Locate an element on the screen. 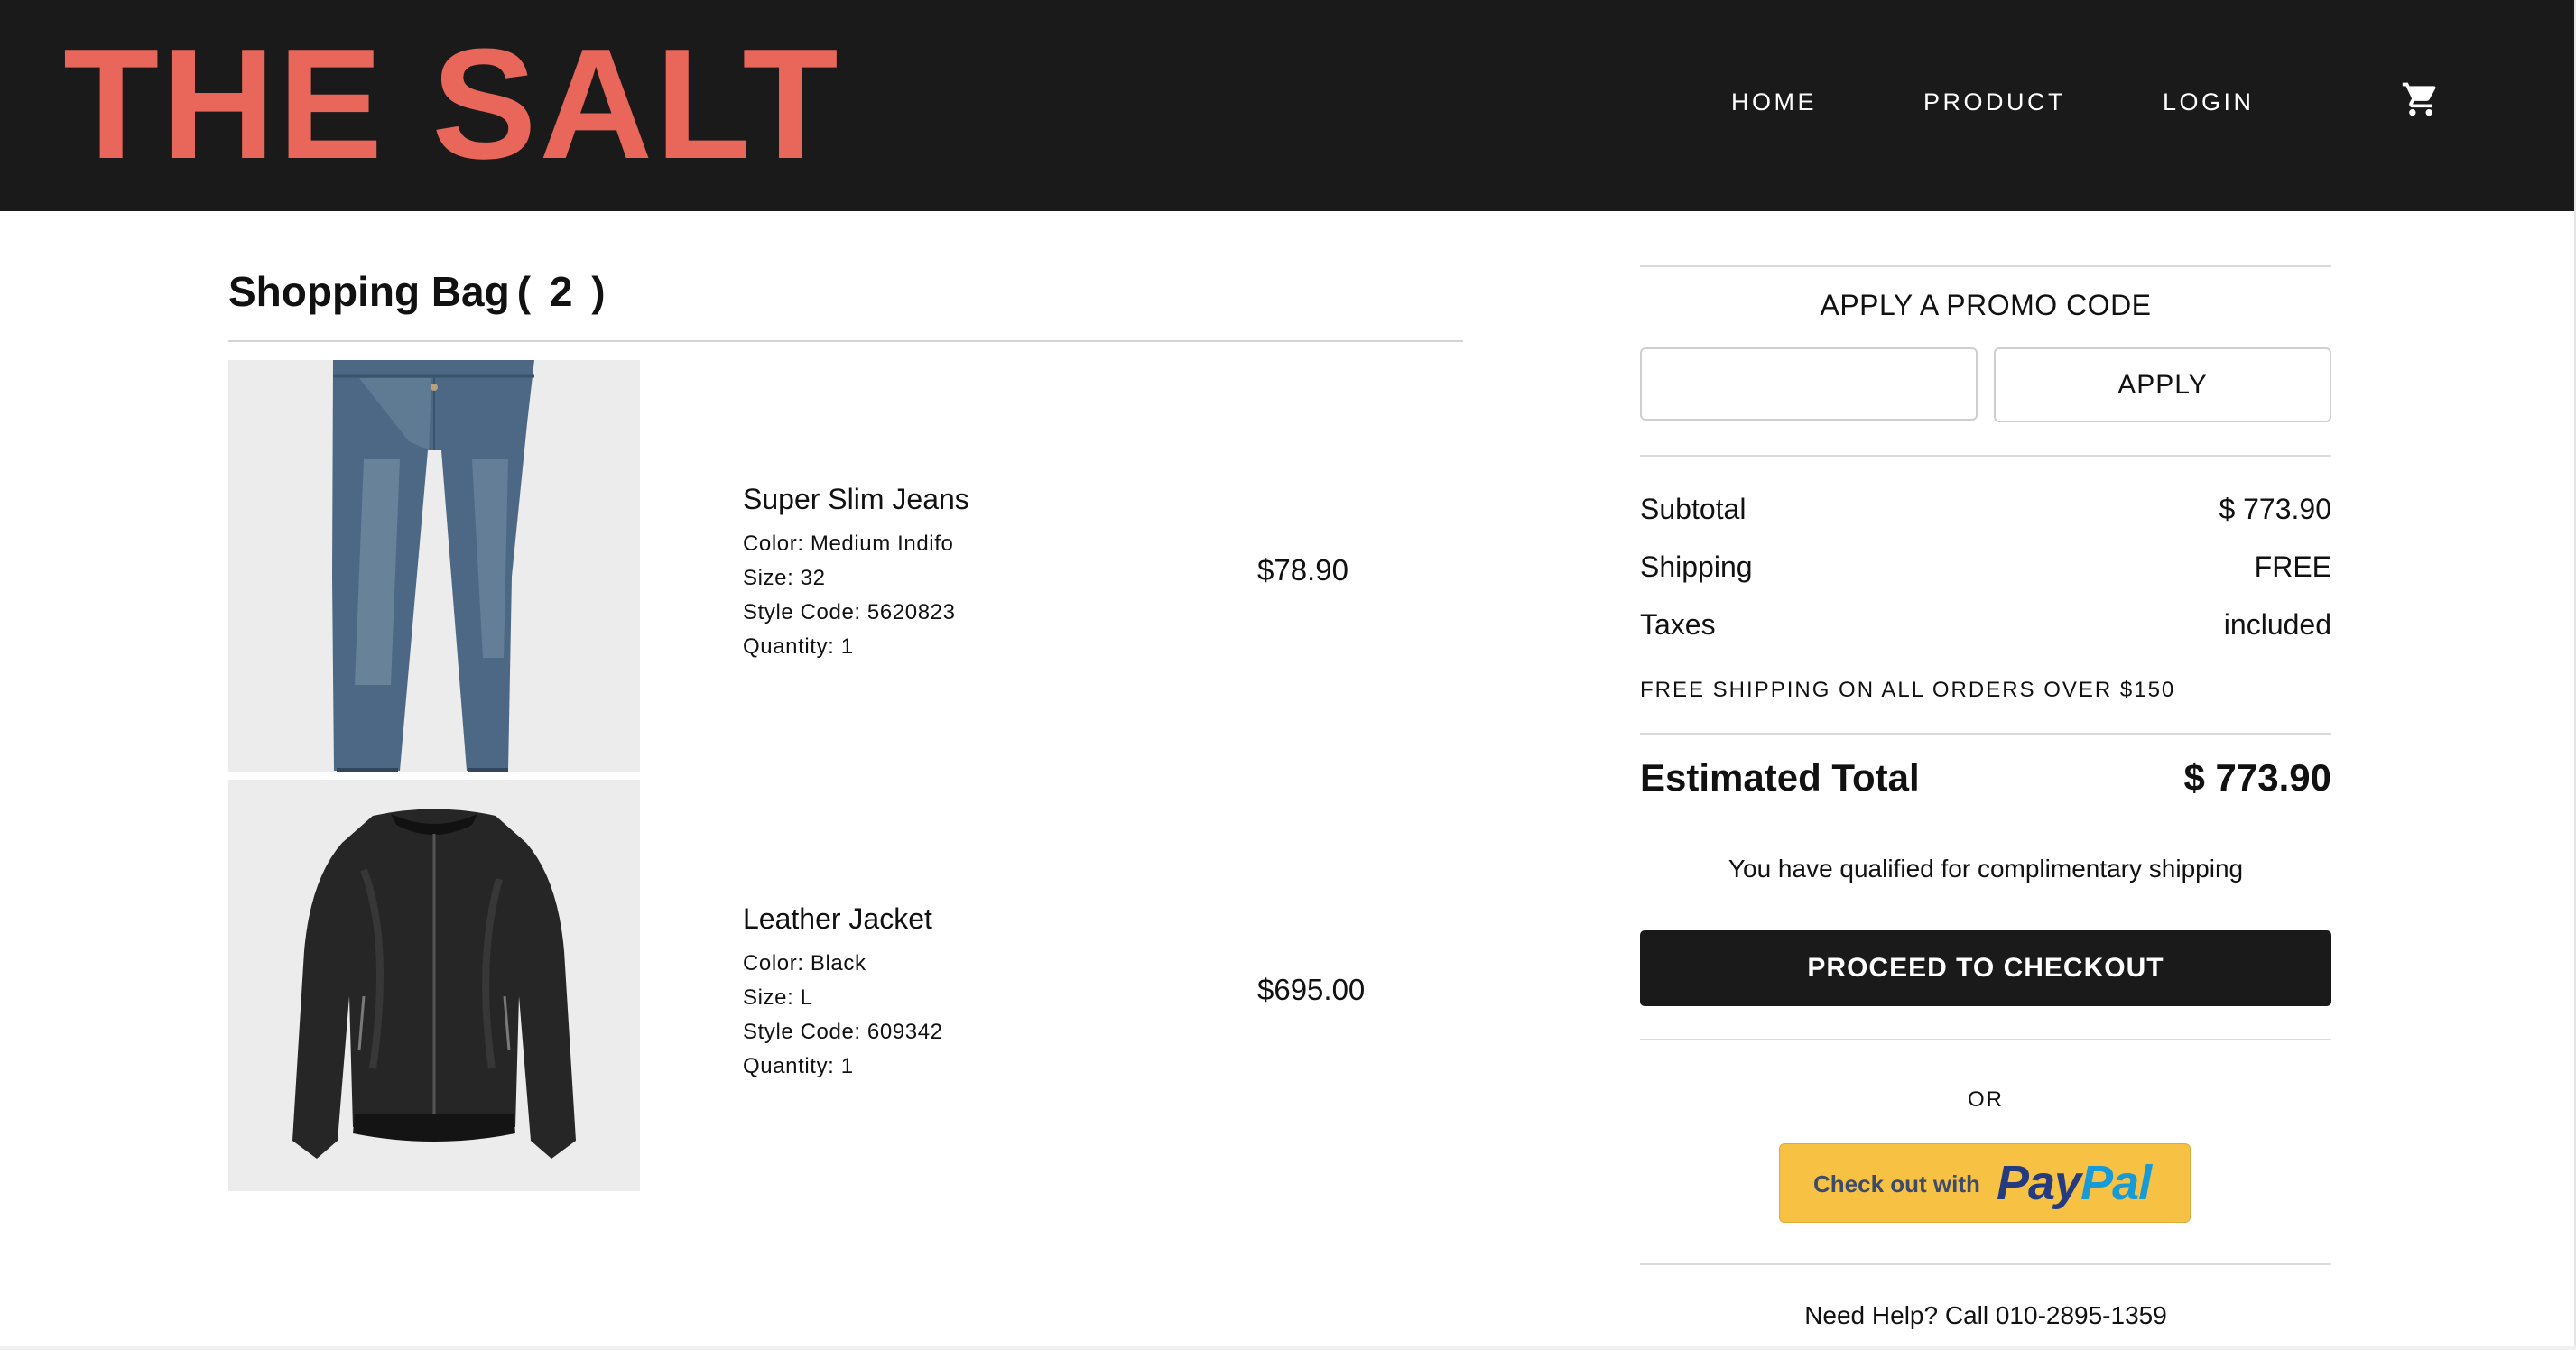 This screenshot has height=1350, width=2576. or-separator: OR is located at coordinates (1986, 1099).